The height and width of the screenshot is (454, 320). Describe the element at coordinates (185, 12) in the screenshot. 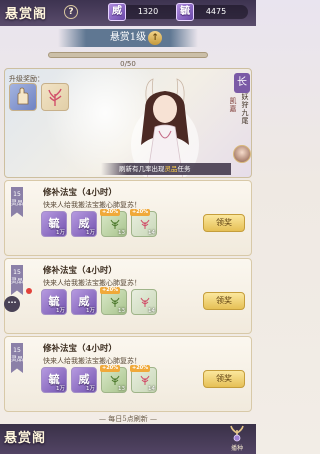

I see `currency-icon: 毓` at that location.